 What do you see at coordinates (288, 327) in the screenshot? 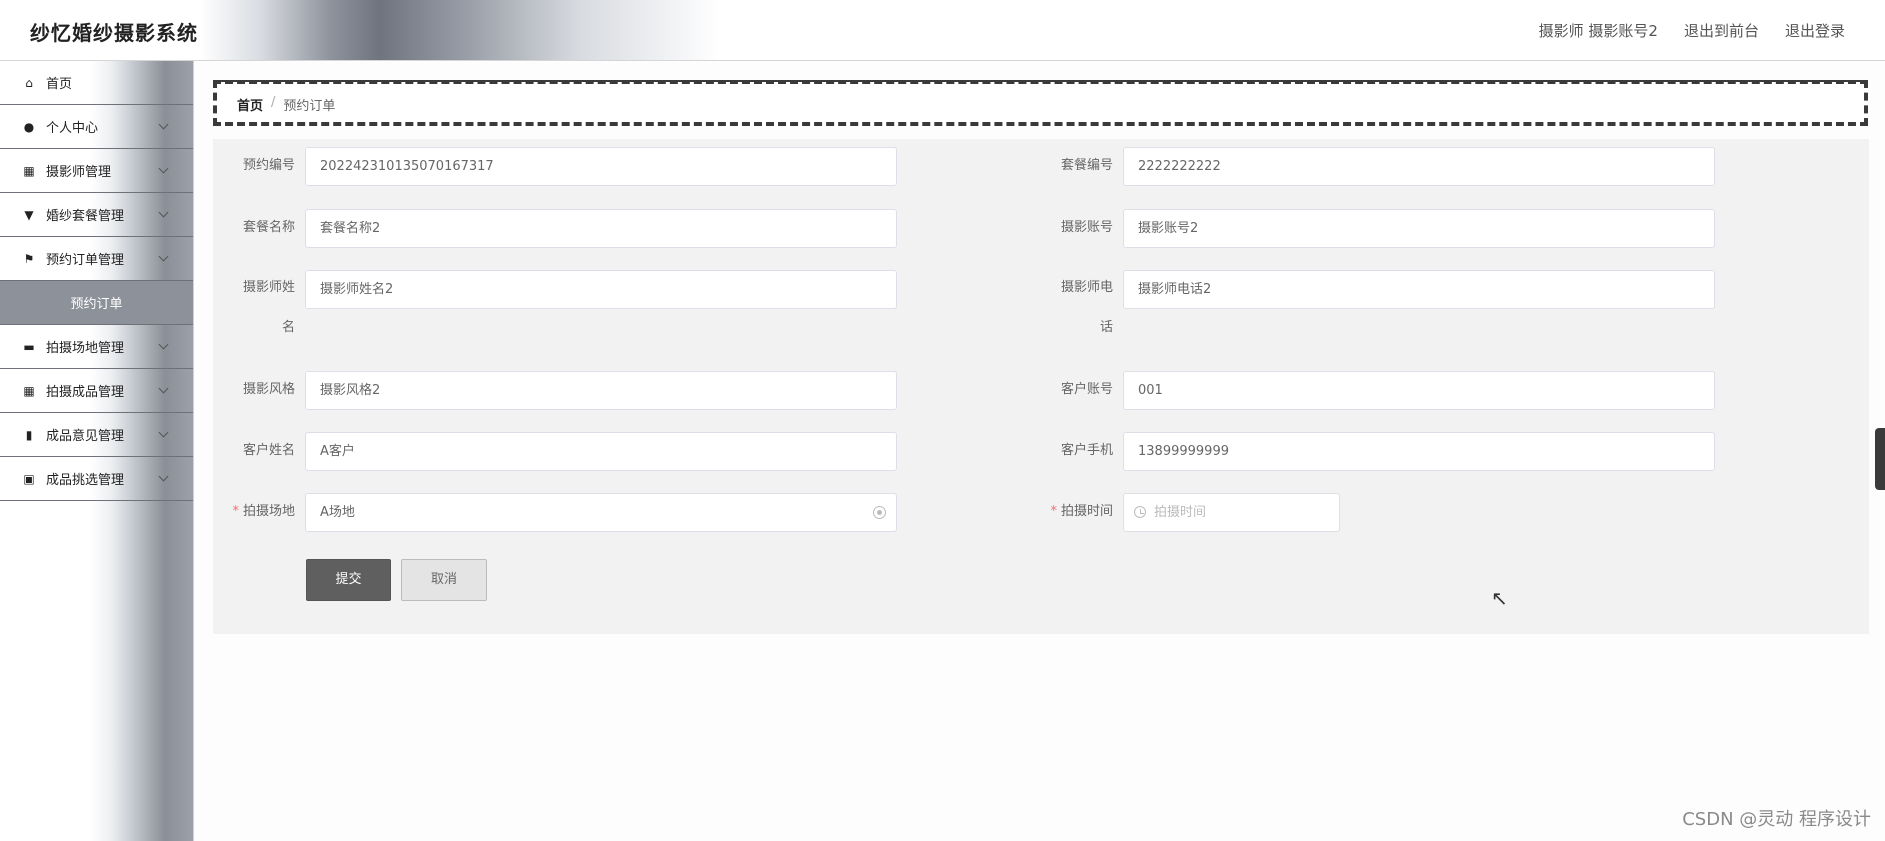
I see `photographer-name-label-line2: 名` at bounding box center [288, 327].